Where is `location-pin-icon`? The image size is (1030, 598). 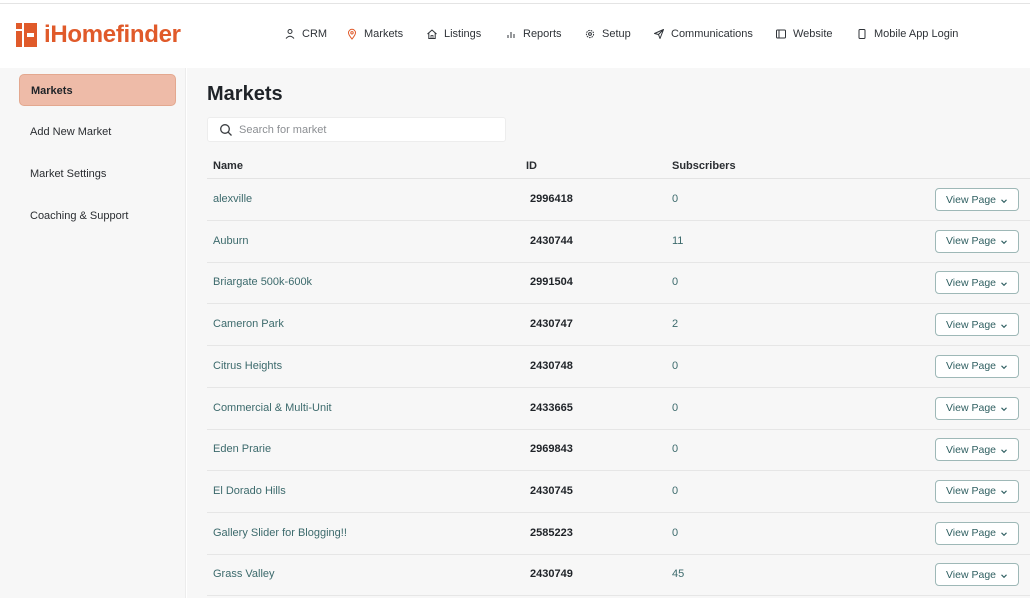 location-pin-icon is located at coordinates (352, 34).